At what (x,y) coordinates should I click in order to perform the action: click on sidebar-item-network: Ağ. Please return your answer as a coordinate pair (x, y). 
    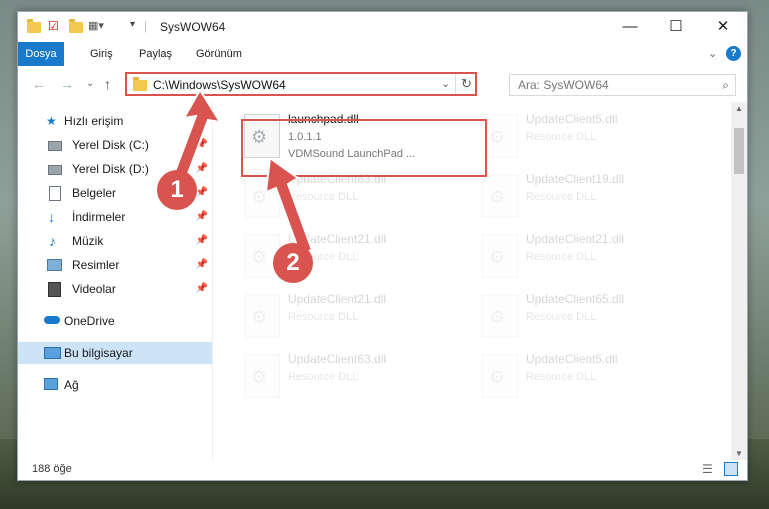
    Looking at the image, I should click on (115, 385).